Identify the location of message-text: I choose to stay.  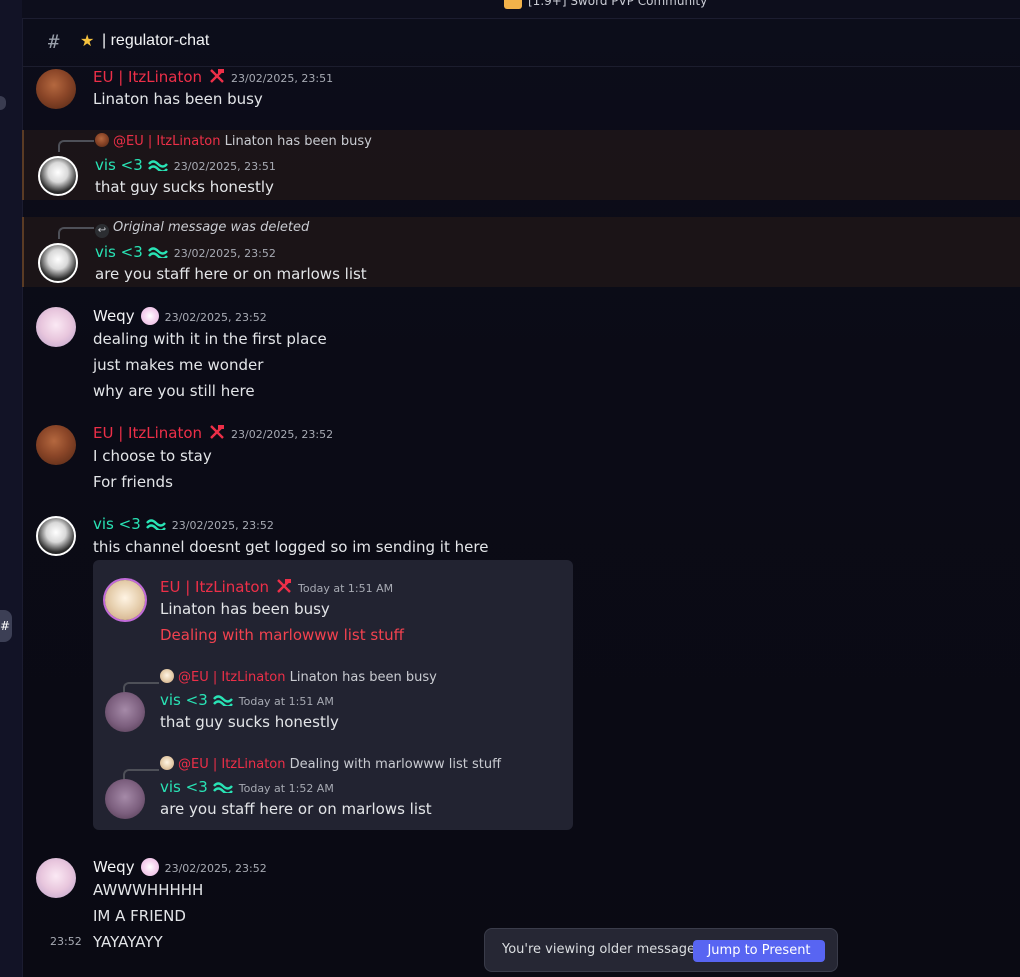
(152, 456).